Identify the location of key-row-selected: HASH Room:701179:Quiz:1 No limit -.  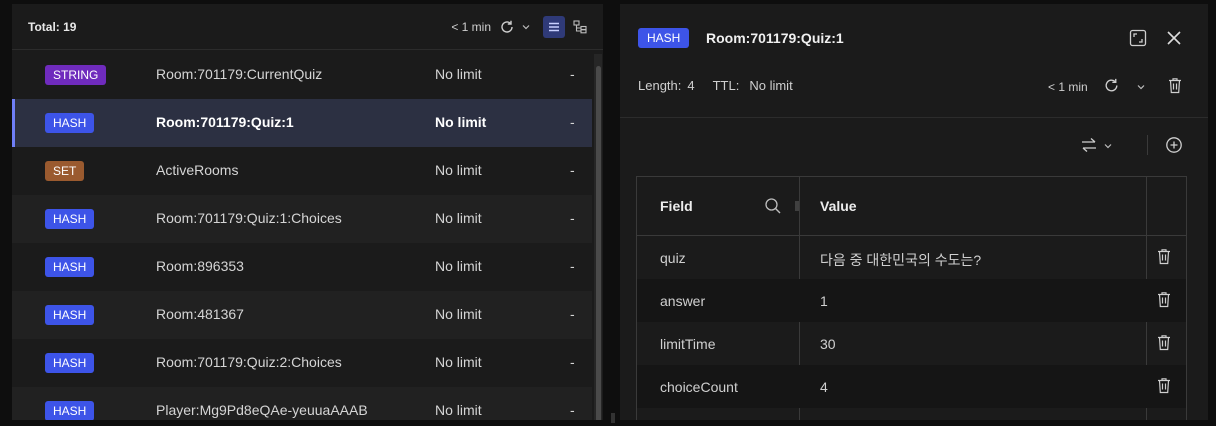
(302, 123).